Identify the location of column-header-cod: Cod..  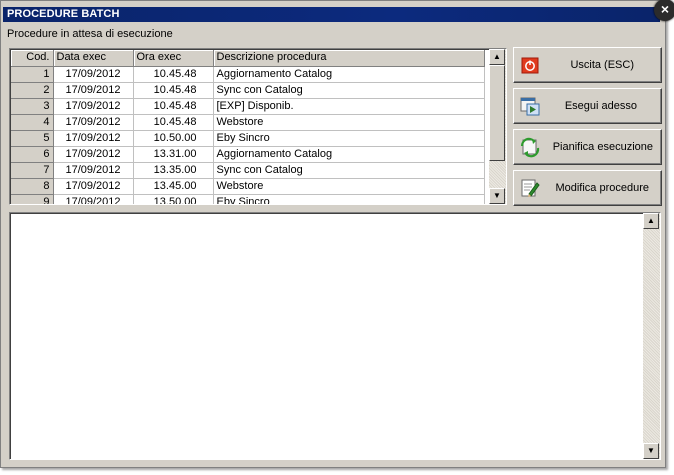
(32, 58).